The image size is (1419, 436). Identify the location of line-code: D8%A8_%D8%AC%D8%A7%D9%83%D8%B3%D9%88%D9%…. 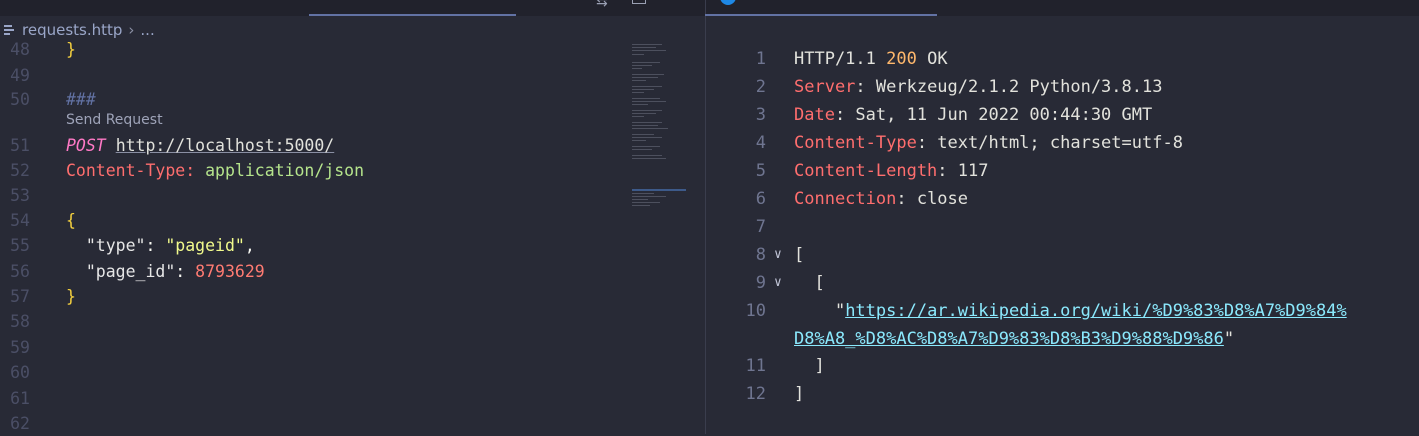
(1014, 339).